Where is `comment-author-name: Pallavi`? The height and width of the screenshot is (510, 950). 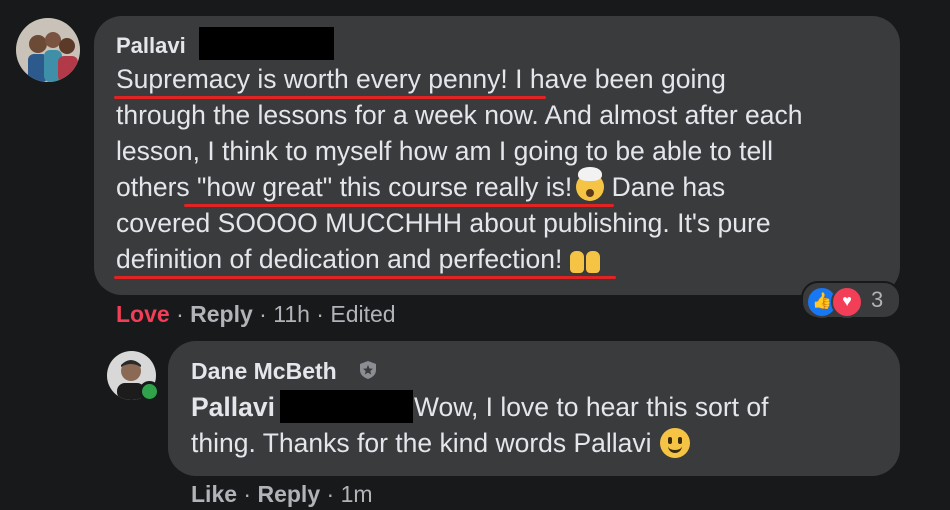
comment-author-name: Pallavi is located at coordinates (151, 46).